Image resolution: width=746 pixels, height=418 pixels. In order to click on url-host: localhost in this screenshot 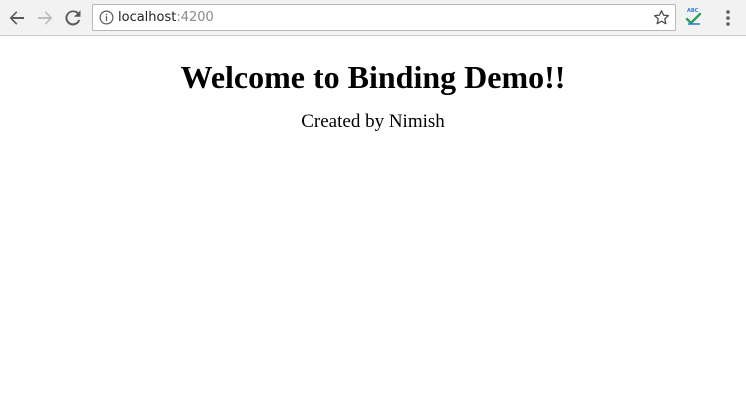, I will do `click(147, 17)`.